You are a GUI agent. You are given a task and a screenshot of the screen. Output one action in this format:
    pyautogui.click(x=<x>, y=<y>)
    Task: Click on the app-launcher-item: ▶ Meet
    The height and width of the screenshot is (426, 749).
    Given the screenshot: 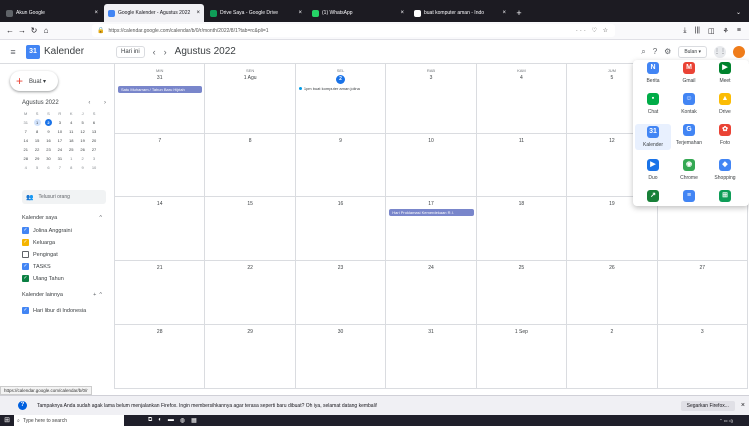 What is the action you would take?
    pyautogui.click(x=725, y=73)
    